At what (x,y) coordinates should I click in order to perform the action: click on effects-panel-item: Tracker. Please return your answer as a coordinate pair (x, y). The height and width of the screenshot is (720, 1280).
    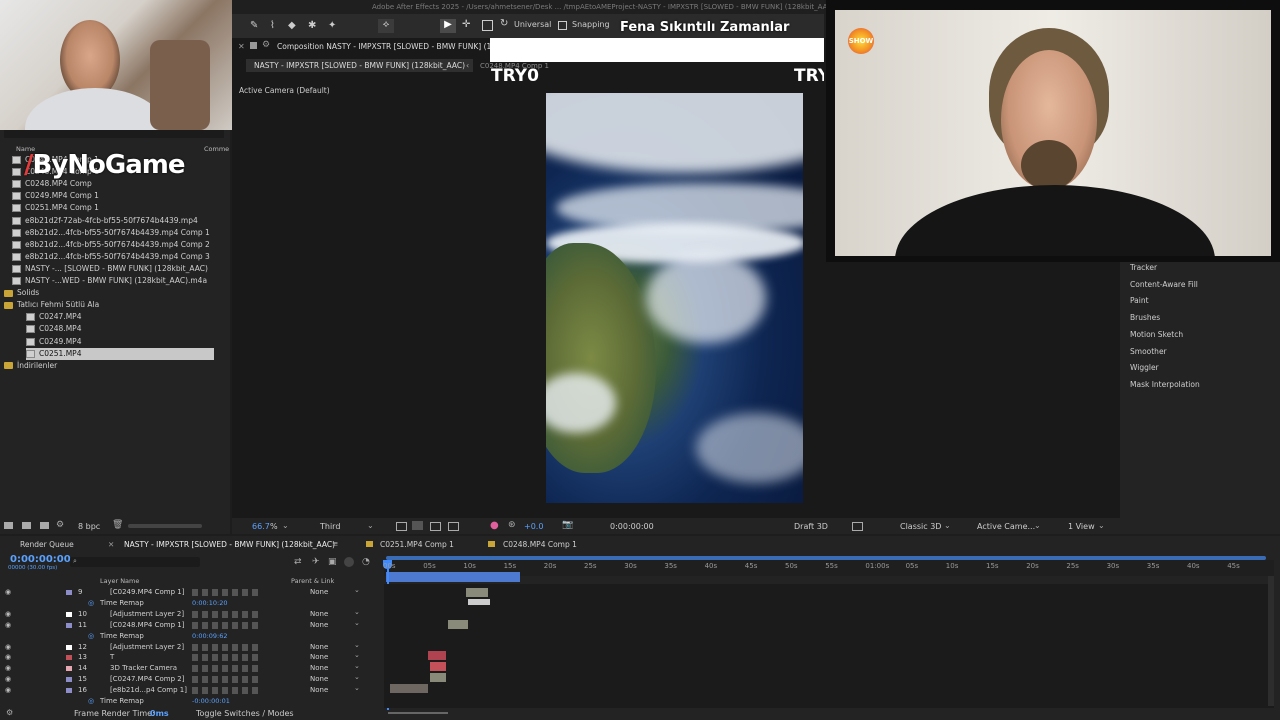
    Looking at the image, I should click on (1143, 267).